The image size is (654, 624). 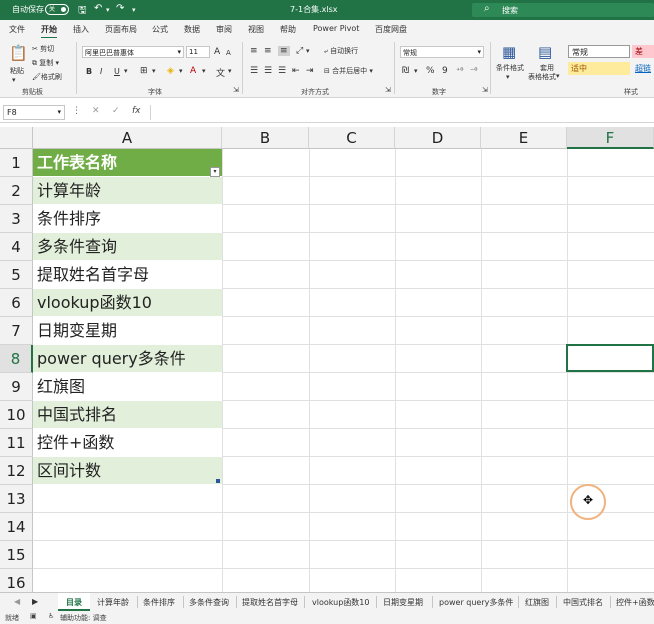 What do you see at coordinates (49, 31) in the screenshot?
I see `tab-home: 开始` at bounding box center [49, 31].